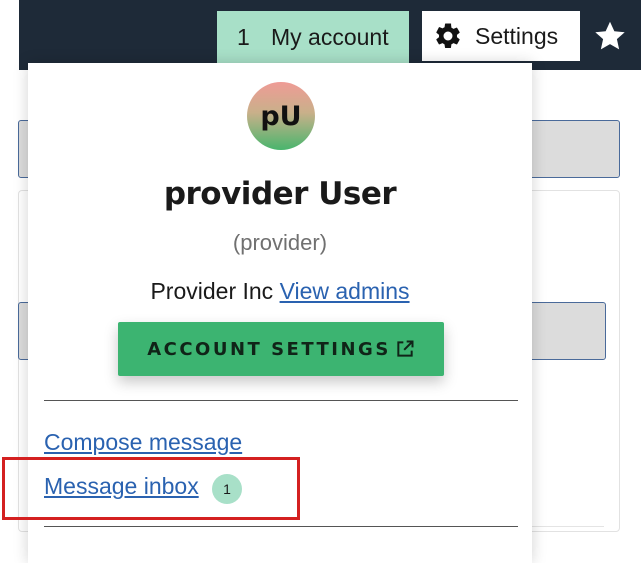 This screenshot has height=563, width=641. I want to click on settings-label: Settings, so click(517, 35).